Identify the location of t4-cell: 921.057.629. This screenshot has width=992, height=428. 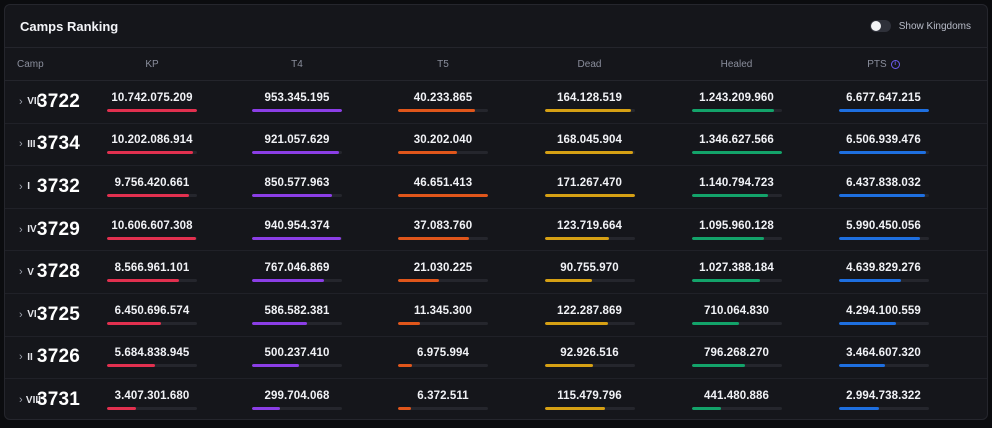
(297, 144).